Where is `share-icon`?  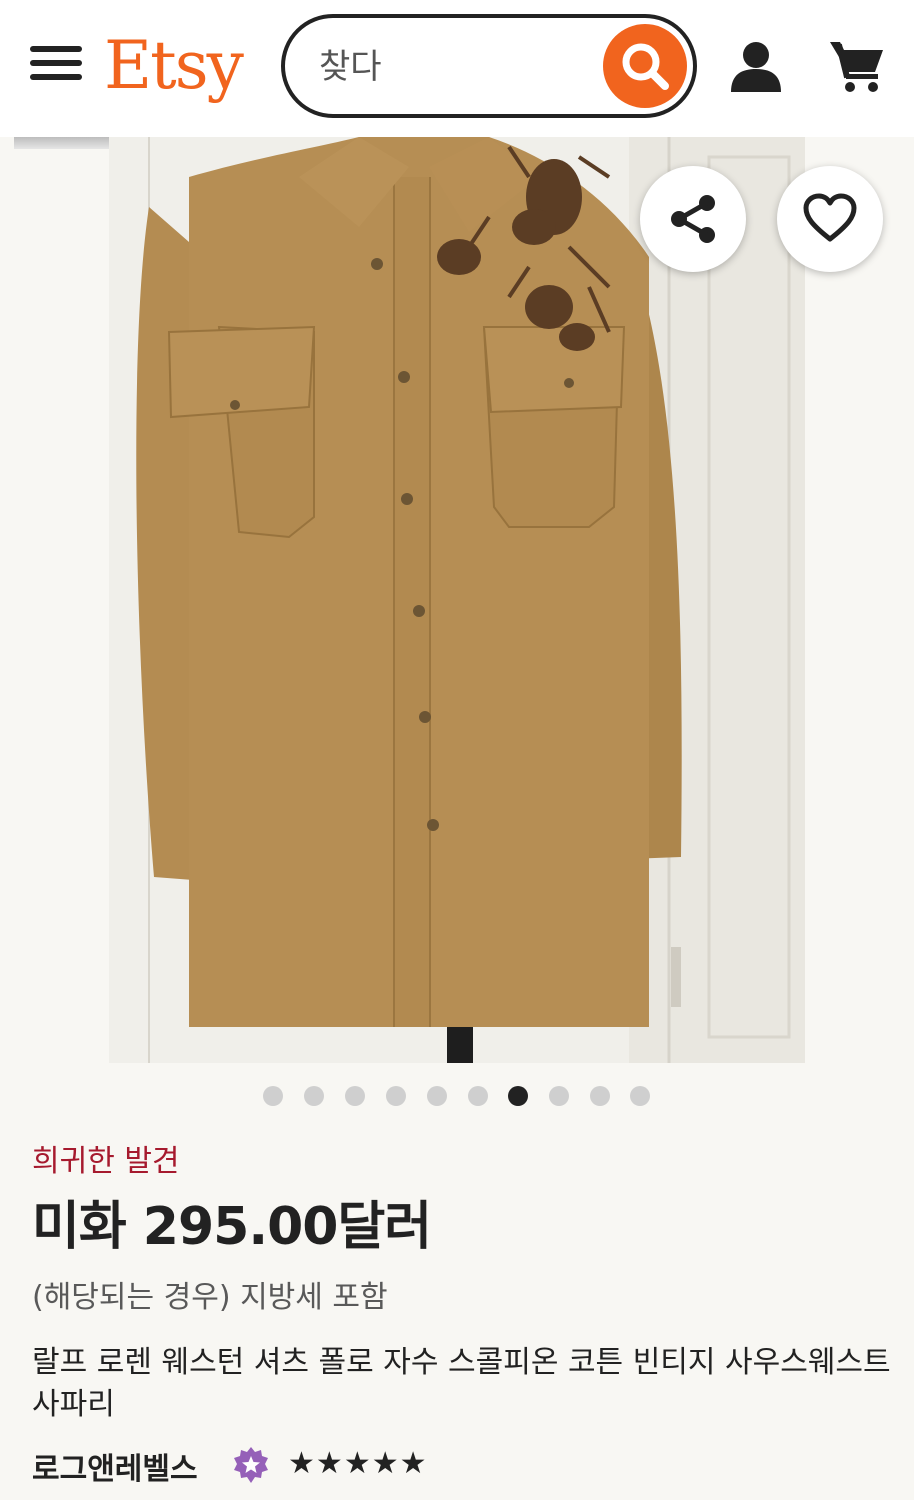
share-icon is located at coordinates (693, 219).